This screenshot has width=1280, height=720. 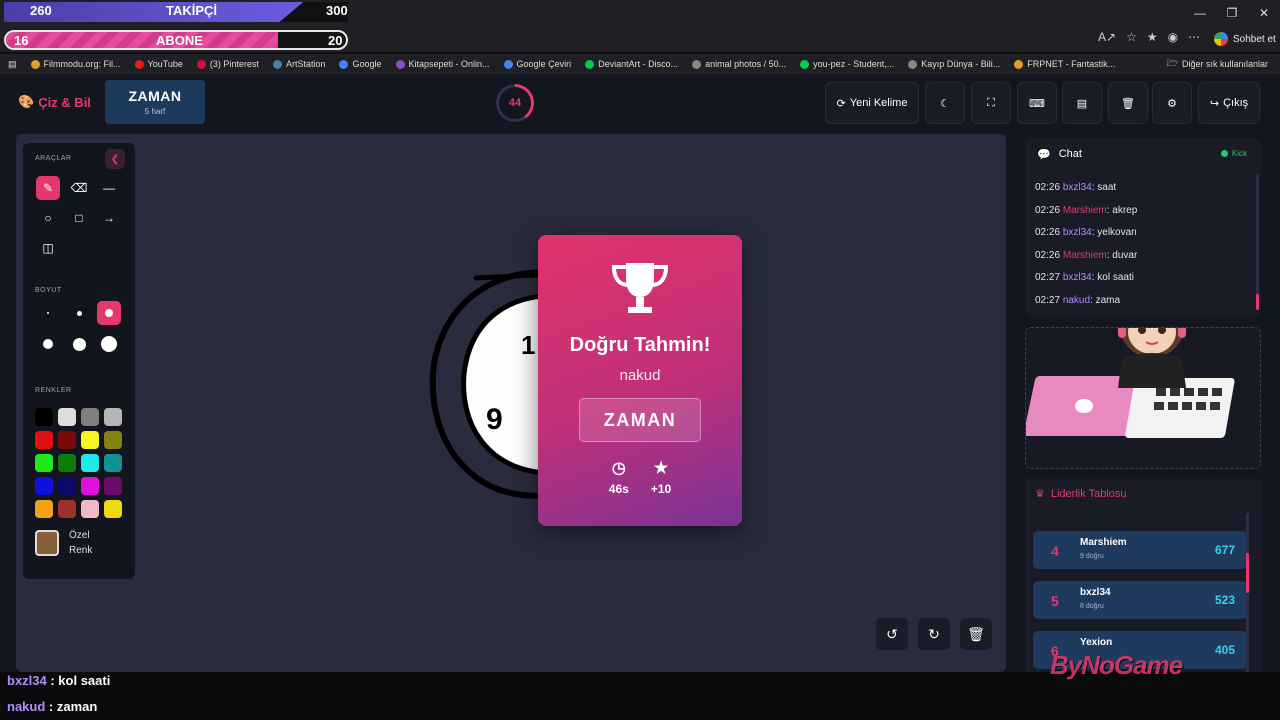 I want to click on canvas-actions: ↺ ↻ 🗑, so click(x=934, y=634).